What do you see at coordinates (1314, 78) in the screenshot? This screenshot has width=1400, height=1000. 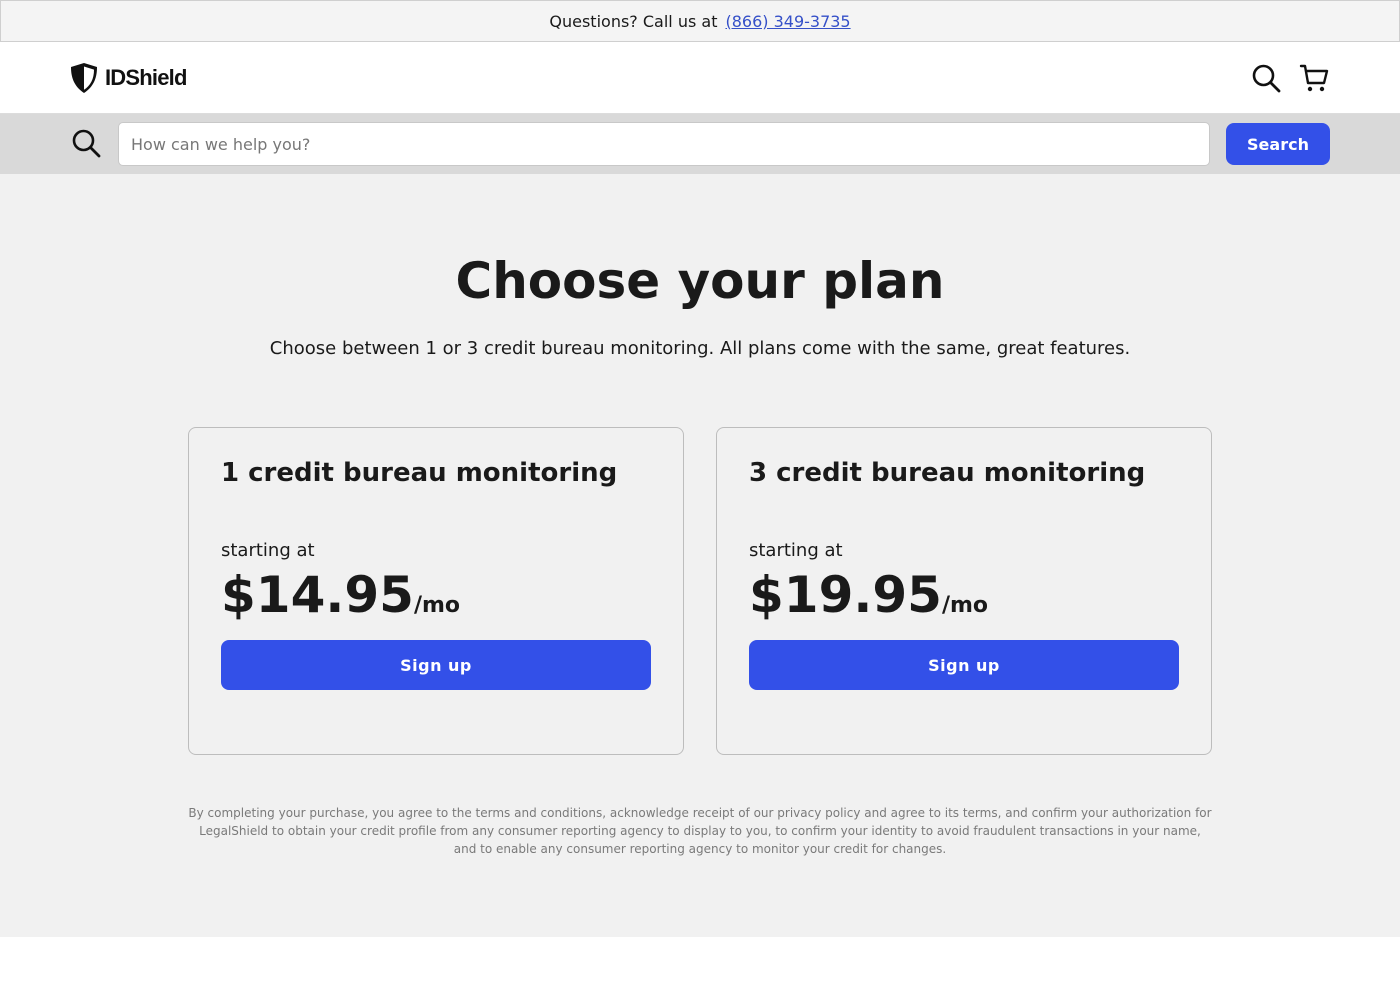 I see `cart-icon` at bounding box center [1314, 78].